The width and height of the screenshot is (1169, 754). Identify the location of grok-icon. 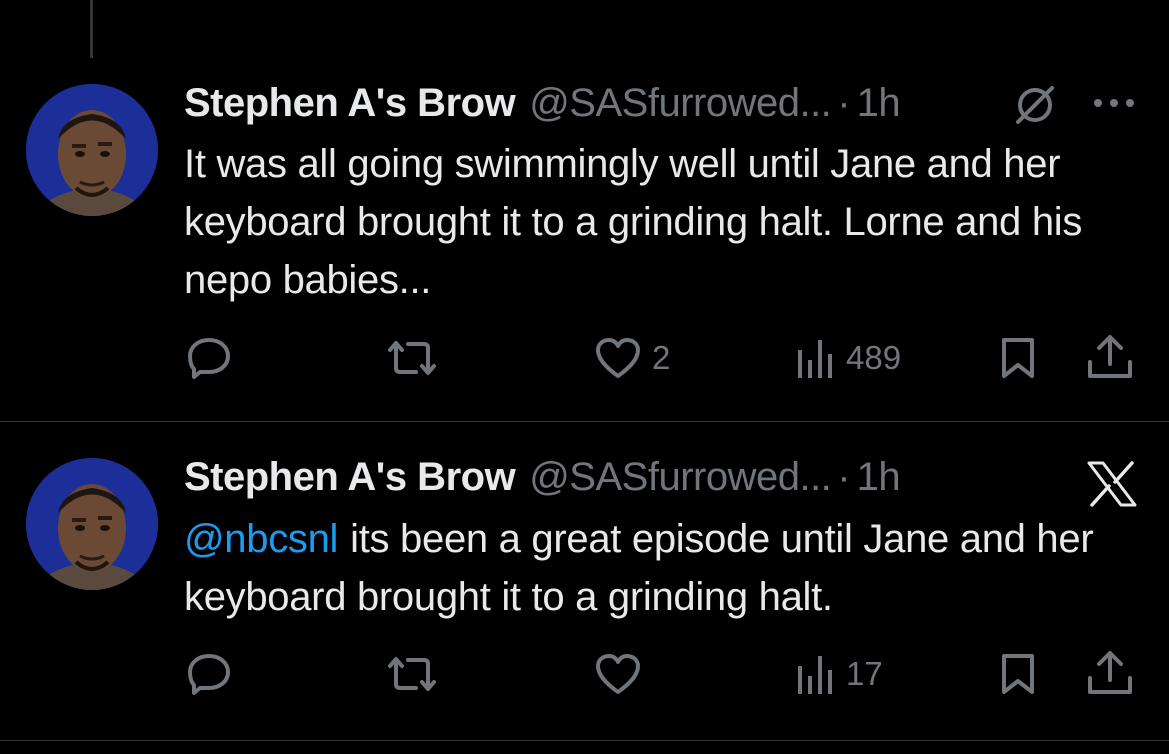
(1035, 107).